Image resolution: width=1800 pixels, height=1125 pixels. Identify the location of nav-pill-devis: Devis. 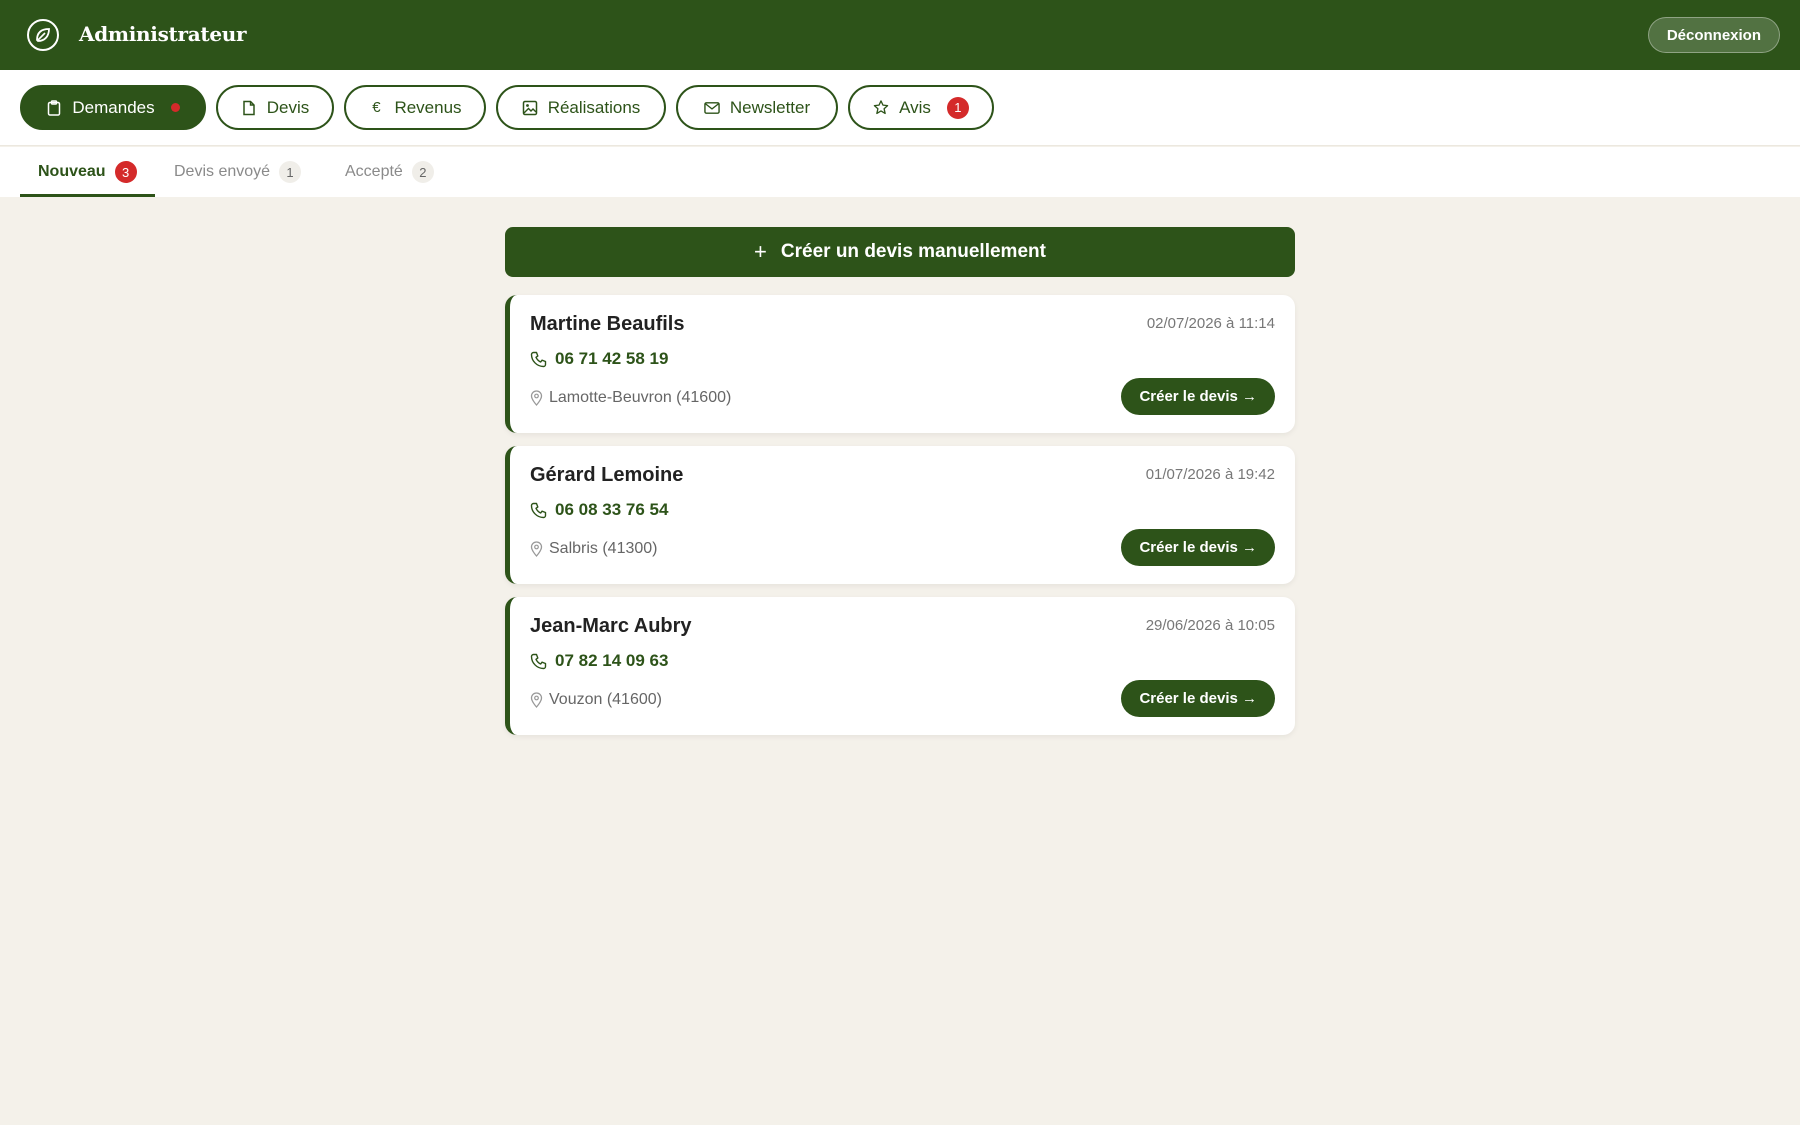
(275, 107).